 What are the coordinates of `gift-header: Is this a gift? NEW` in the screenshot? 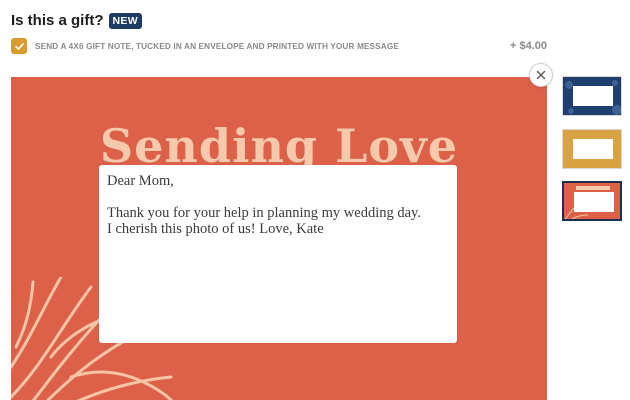 It's located at (76, 20).